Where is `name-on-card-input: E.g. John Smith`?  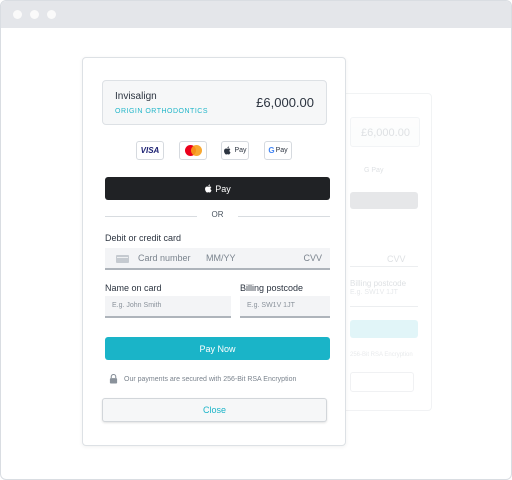
name-on-card-input: E.g. John Smith is located at coordinates (168, 307).